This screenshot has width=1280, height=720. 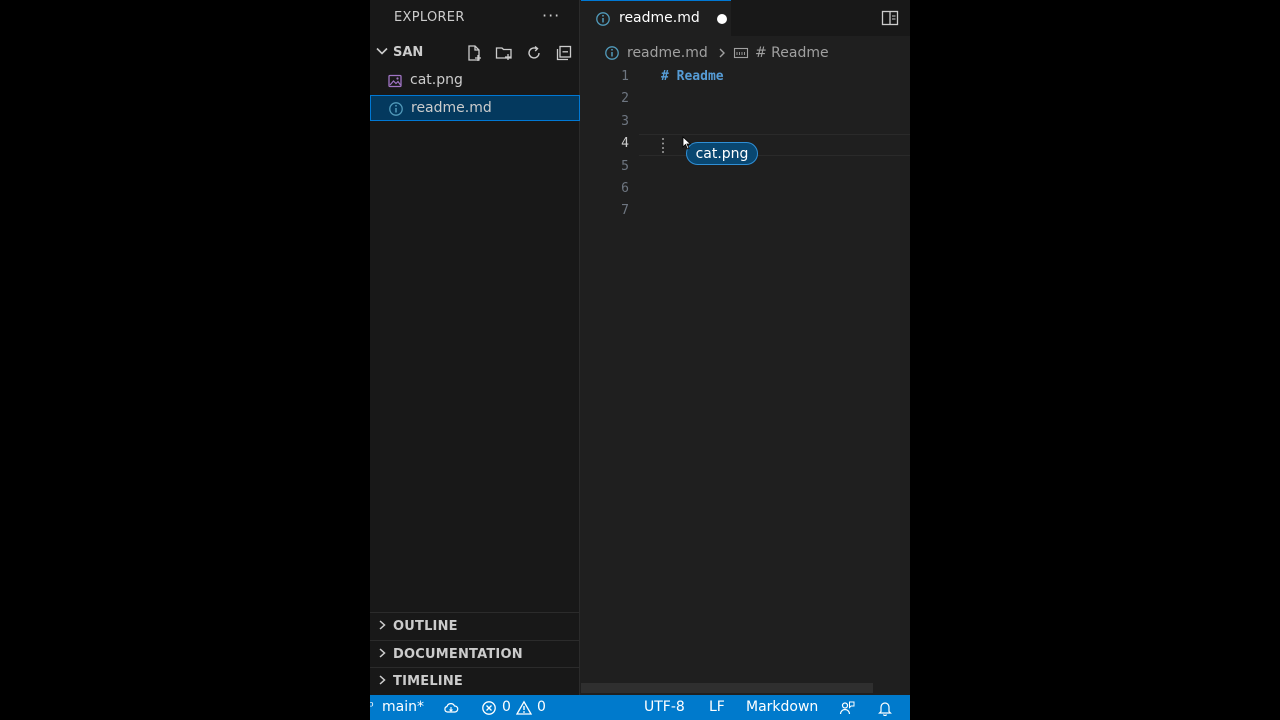 I want to click on panel-documentation: DOCUMENTATION, so click(x=475, y=653).